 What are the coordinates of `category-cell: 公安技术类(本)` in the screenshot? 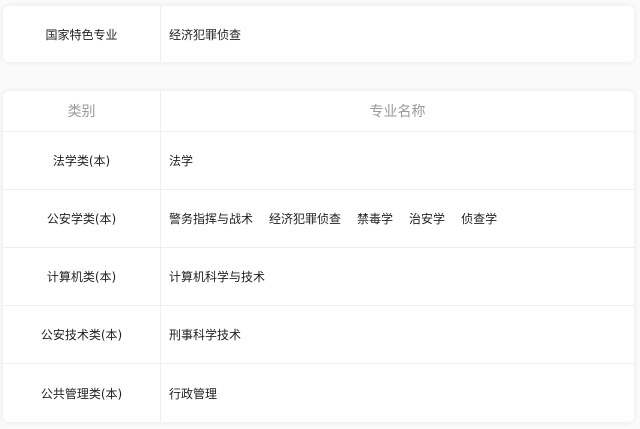 It's located at (82, 334).